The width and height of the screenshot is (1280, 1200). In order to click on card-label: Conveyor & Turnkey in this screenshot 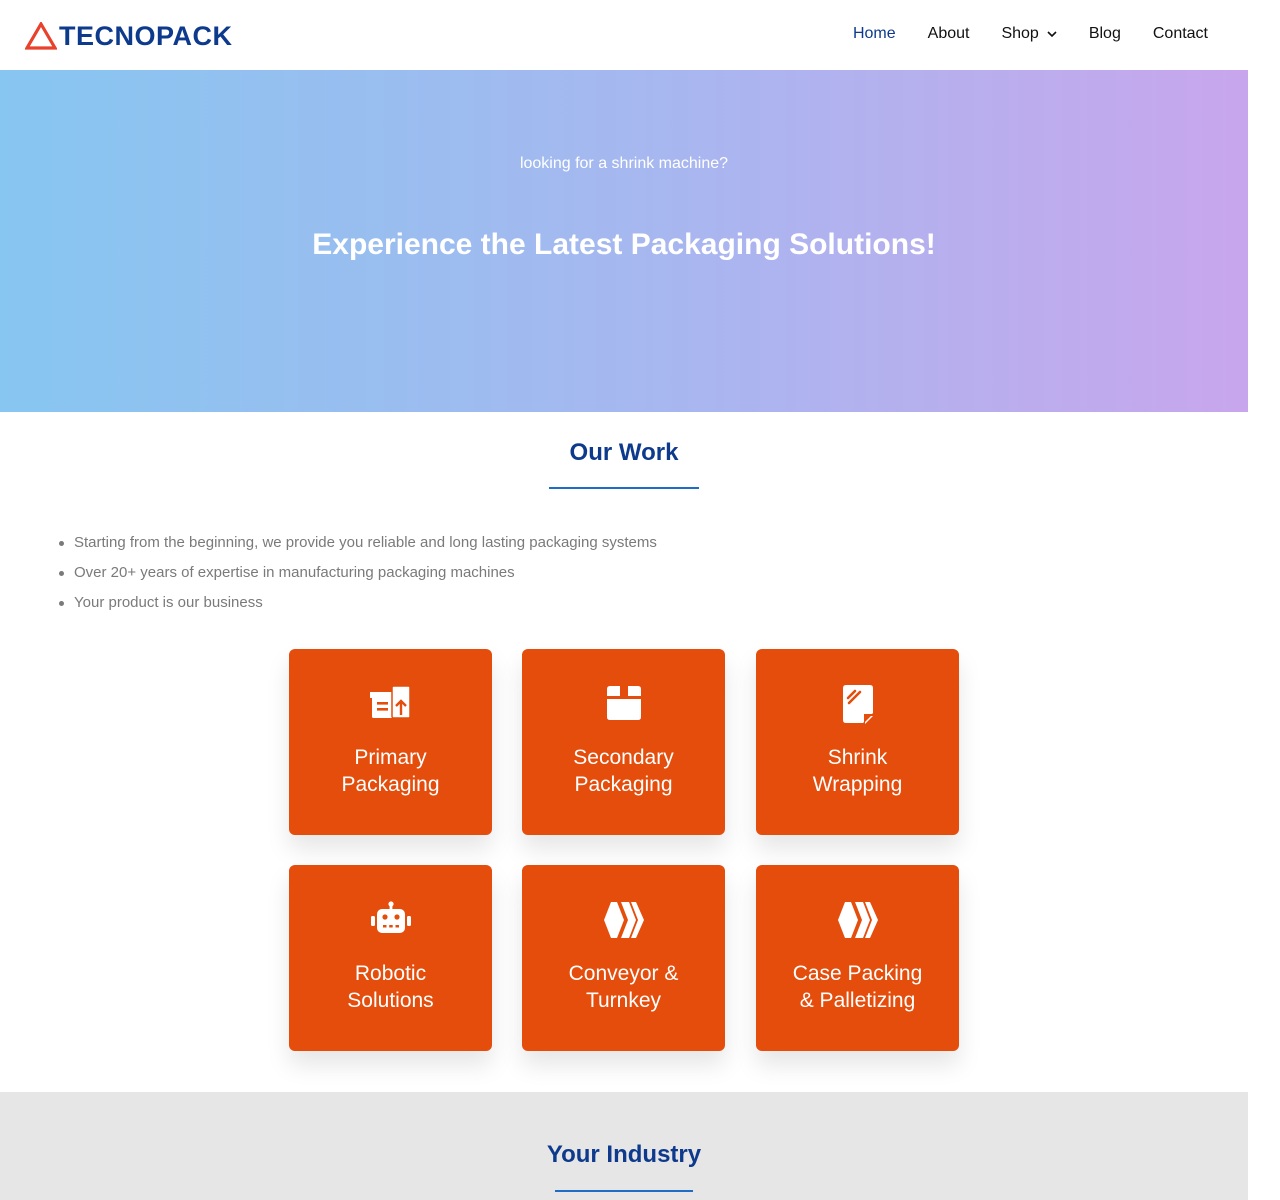, I will do `click(623, 987)`.